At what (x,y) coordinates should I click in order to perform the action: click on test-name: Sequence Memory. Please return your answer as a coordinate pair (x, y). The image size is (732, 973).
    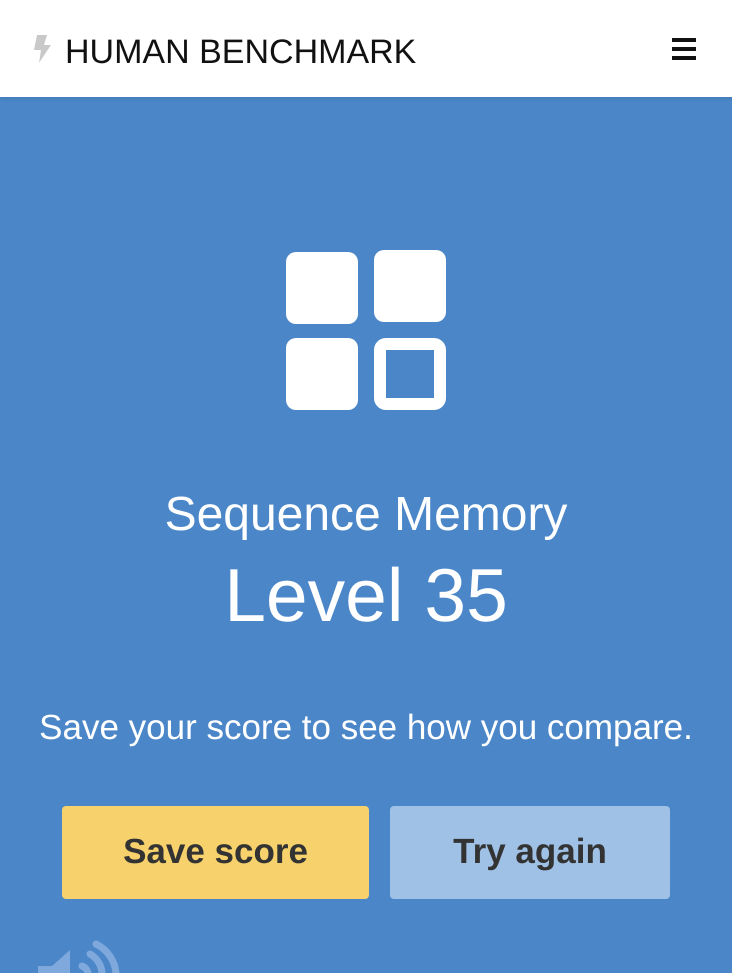
    Looking at the image, I should click on (366, 515).